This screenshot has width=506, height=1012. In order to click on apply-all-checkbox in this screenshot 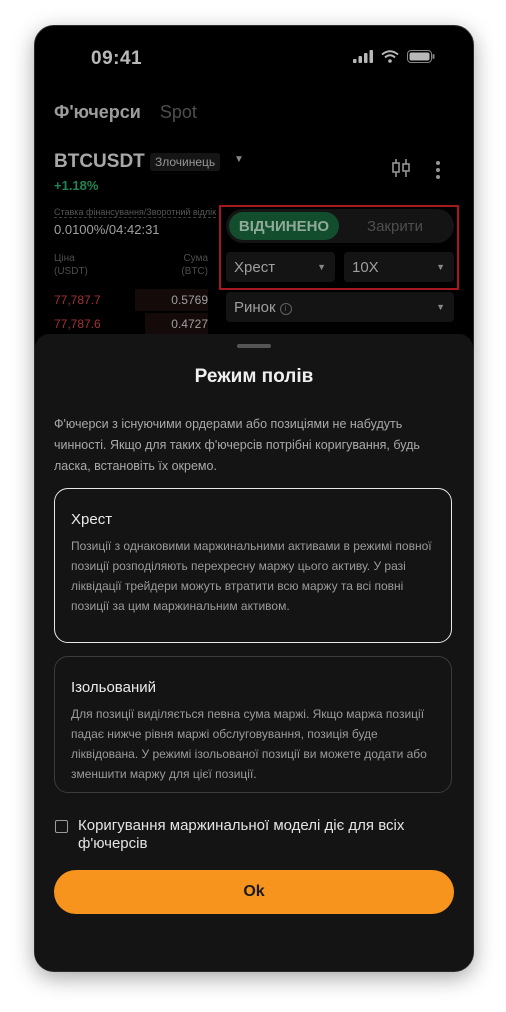, I will do `click(61, 826)`.